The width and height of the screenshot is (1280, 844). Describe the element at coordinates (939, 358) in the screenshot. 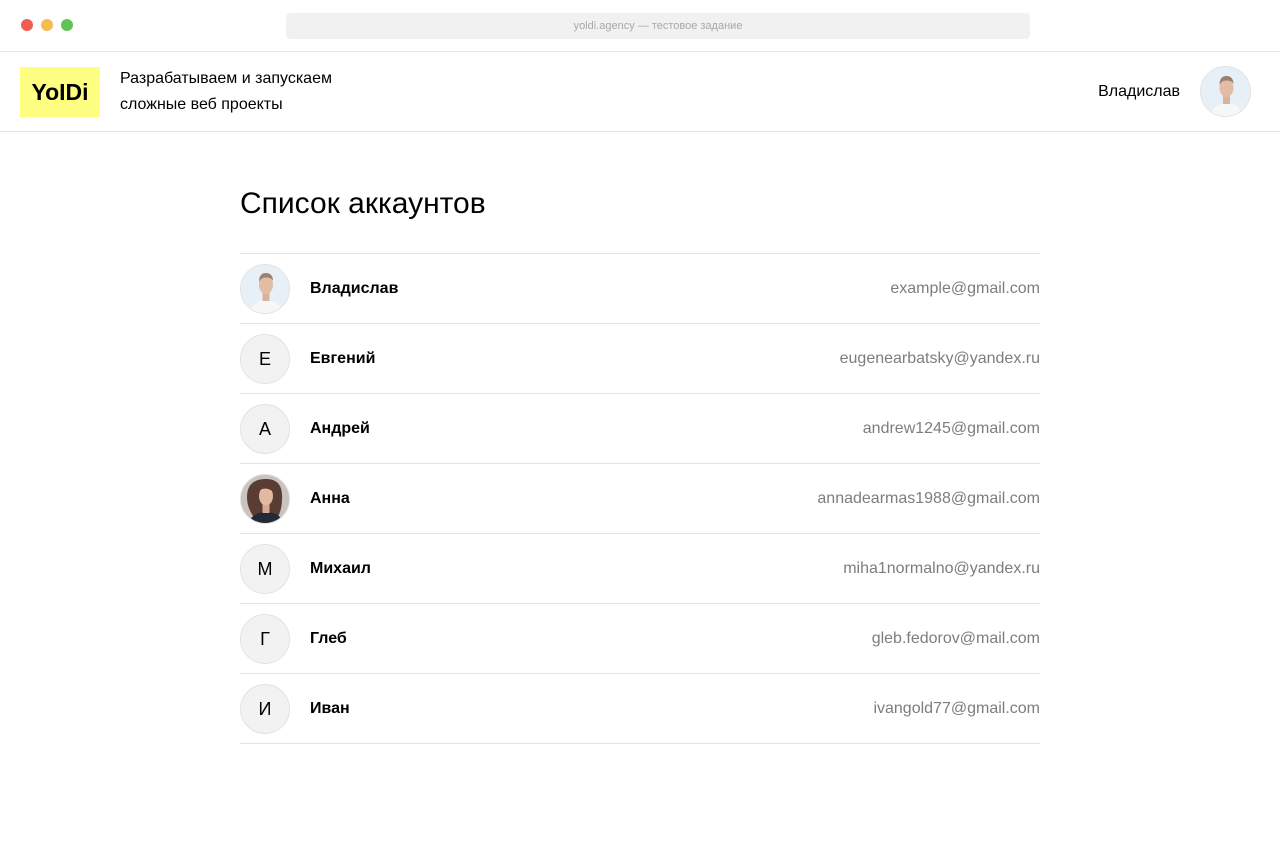

I see `account-email: eugenearbatsky@yandex.ru` at that location.